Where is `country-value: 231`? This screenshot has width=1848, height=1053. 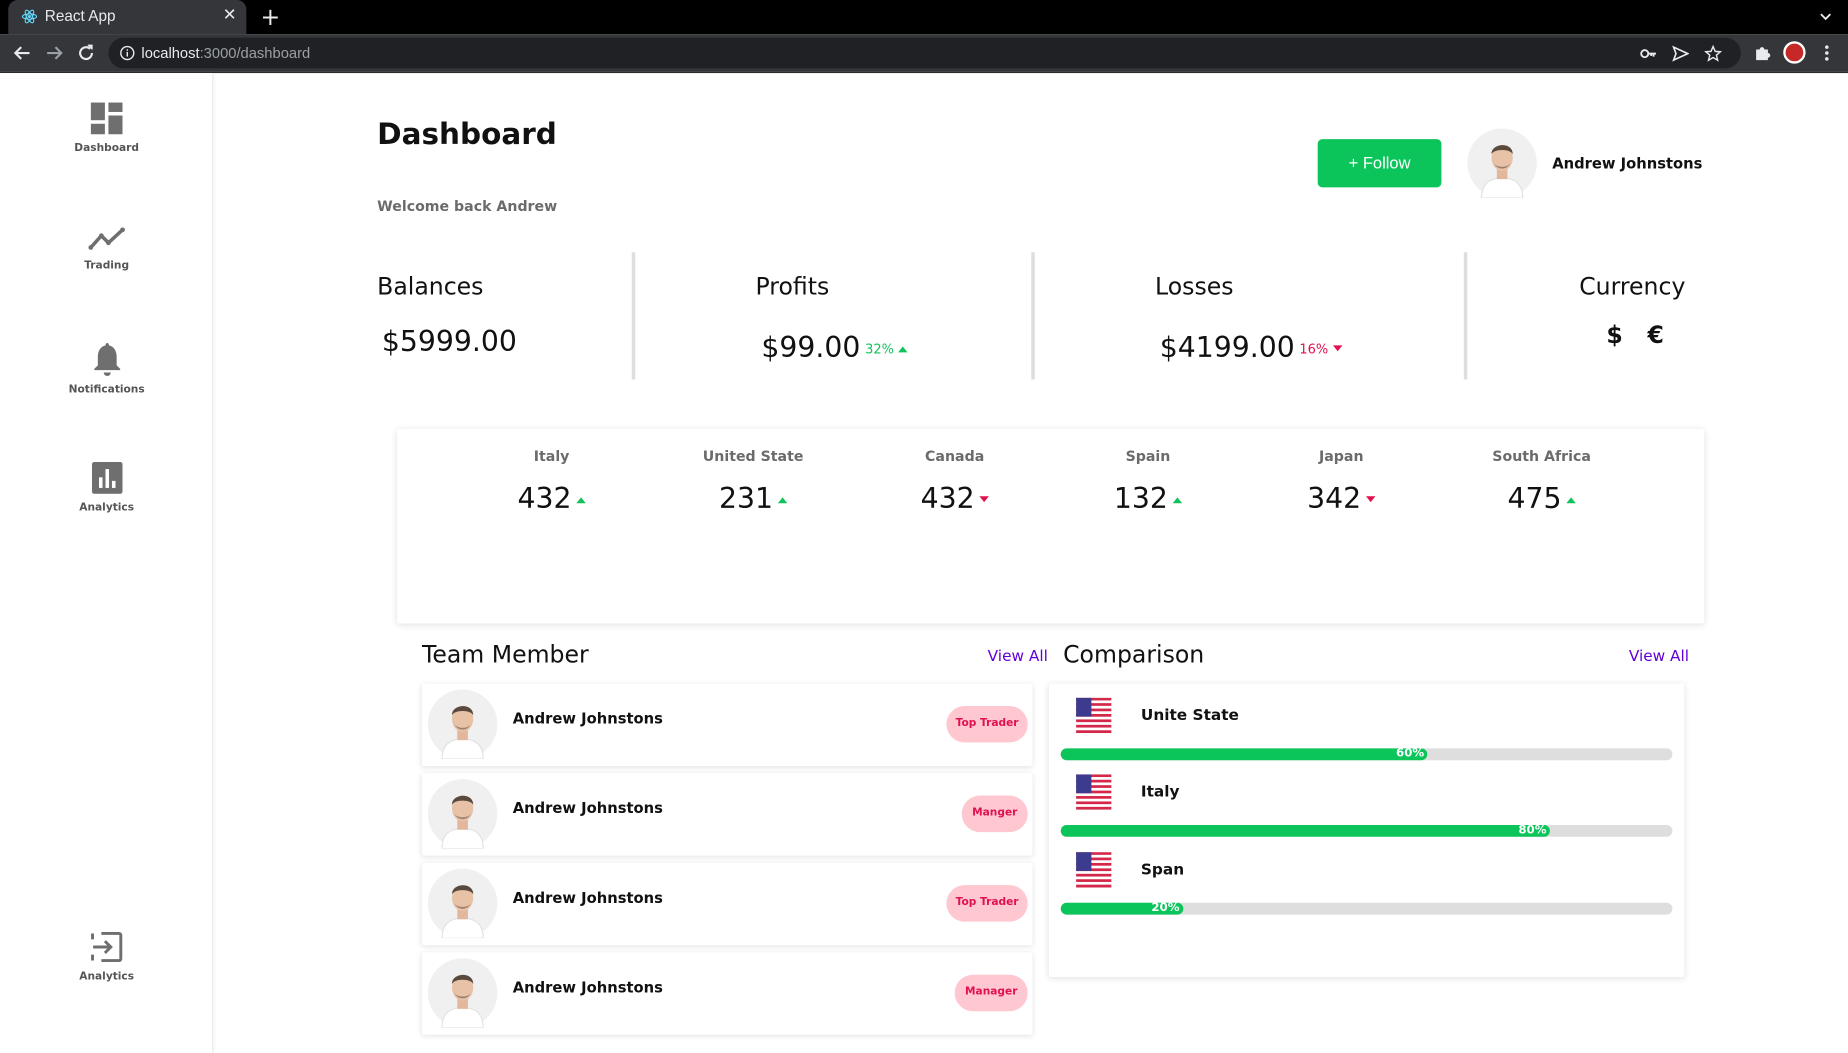
country-value: 231 is located at coordinates (753, 498).